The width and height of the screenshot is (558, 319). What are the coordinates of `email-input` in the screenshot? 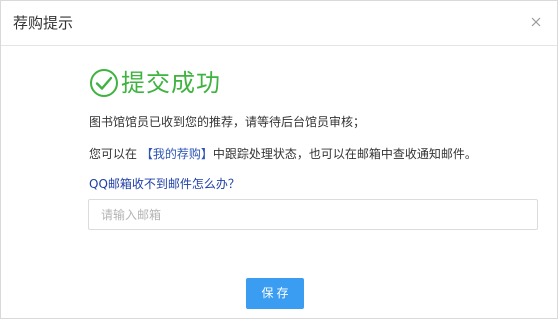 It's located at (313, 214).